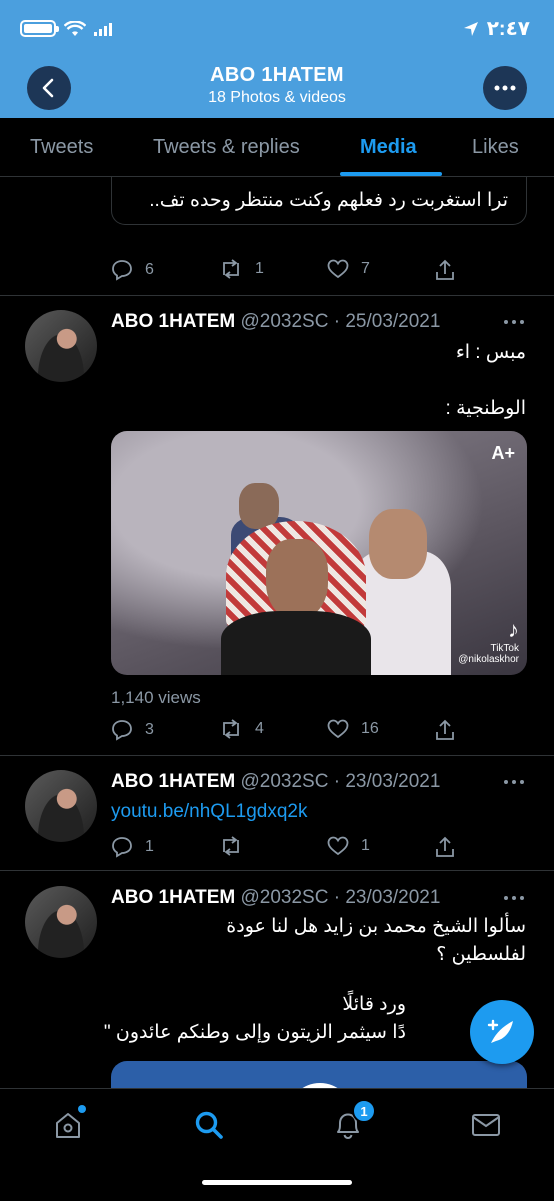 Image resolution: width=554 pixels, height=1201 pixels. I want to click on reply-button: 6, so click(132, 270).